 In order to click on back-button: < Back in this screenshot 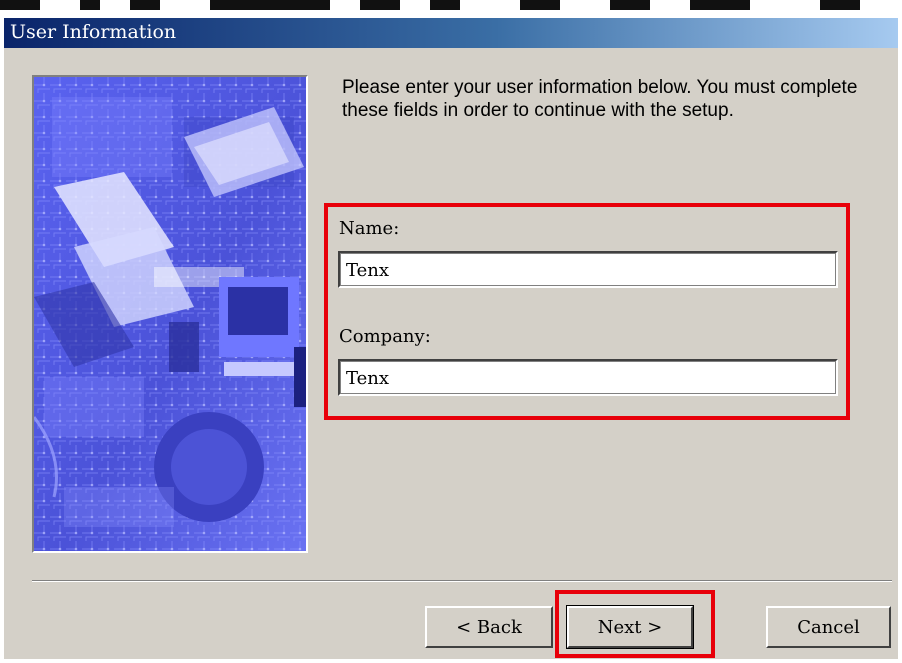, I will do `click(489, 627)`.